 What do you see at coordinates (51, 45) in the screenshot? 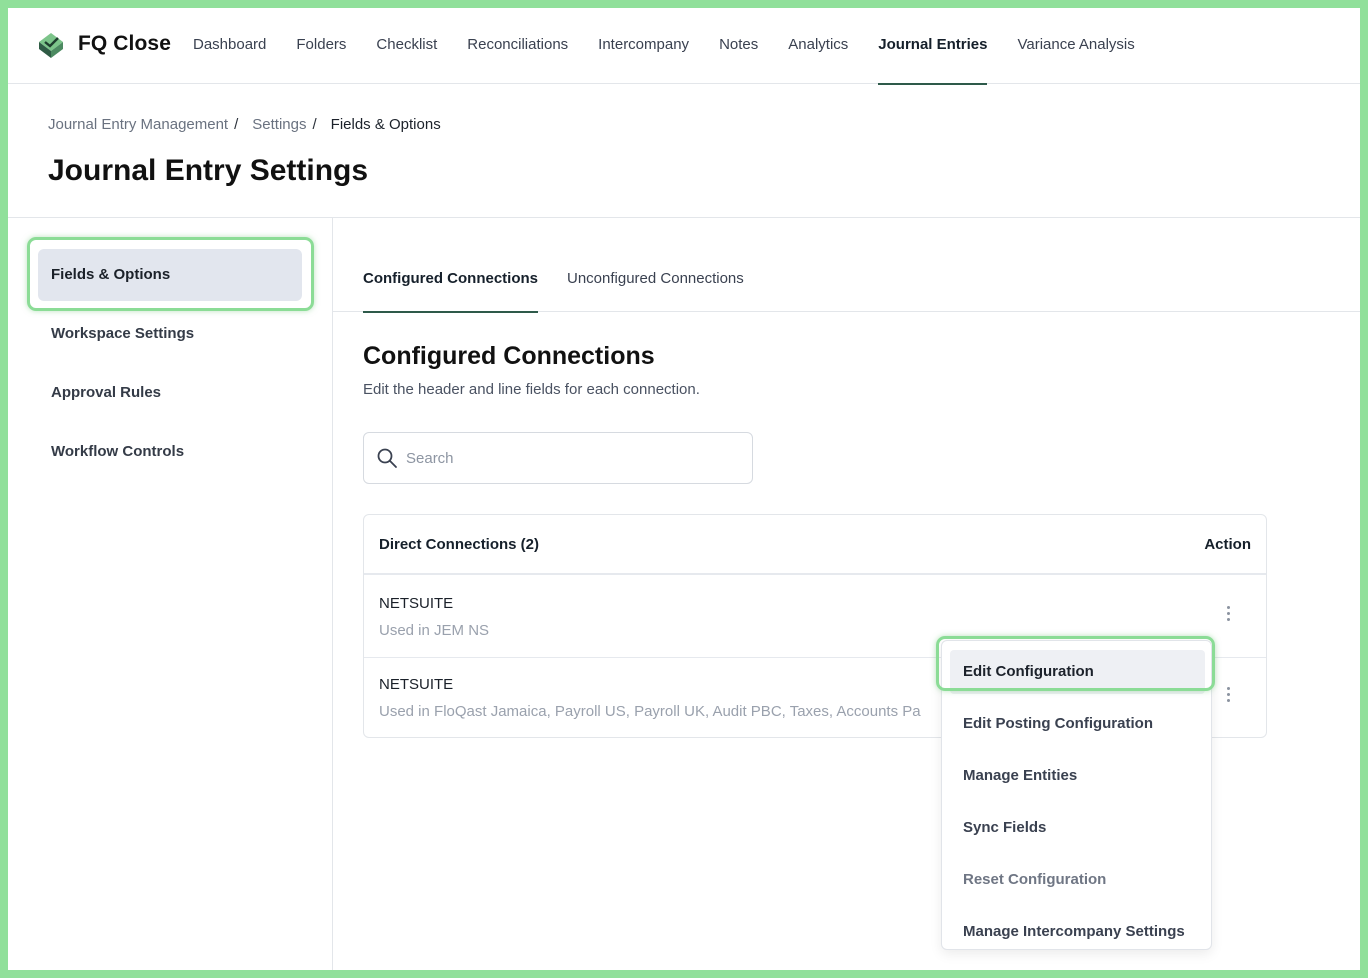
I see `fq-logo-icon` at bounding box center [51, 45].